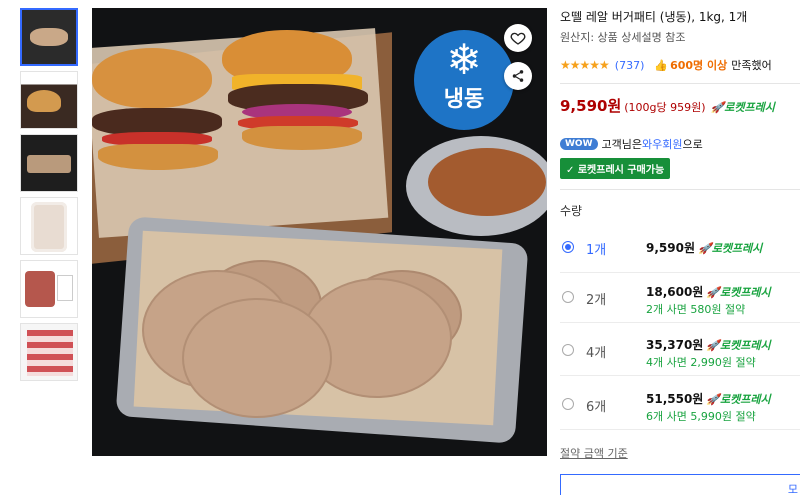 This screenshot has height=495, width=800. I want to click on star-rating-icon: ★★★★★, so click(585, 65).